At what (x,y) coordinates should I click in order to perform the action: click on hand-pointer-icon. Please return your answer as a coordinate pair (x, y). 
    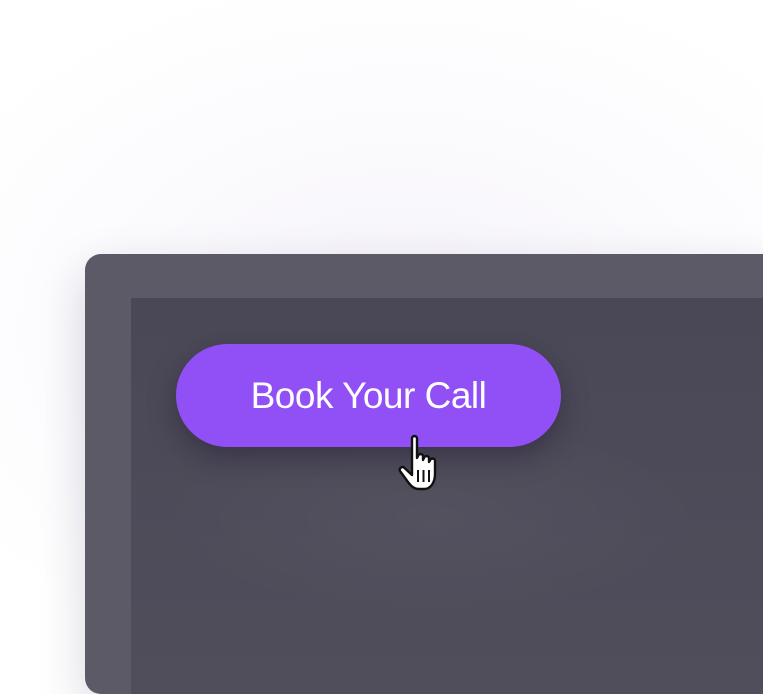
    Looking at the image, I should click on (417, 462).